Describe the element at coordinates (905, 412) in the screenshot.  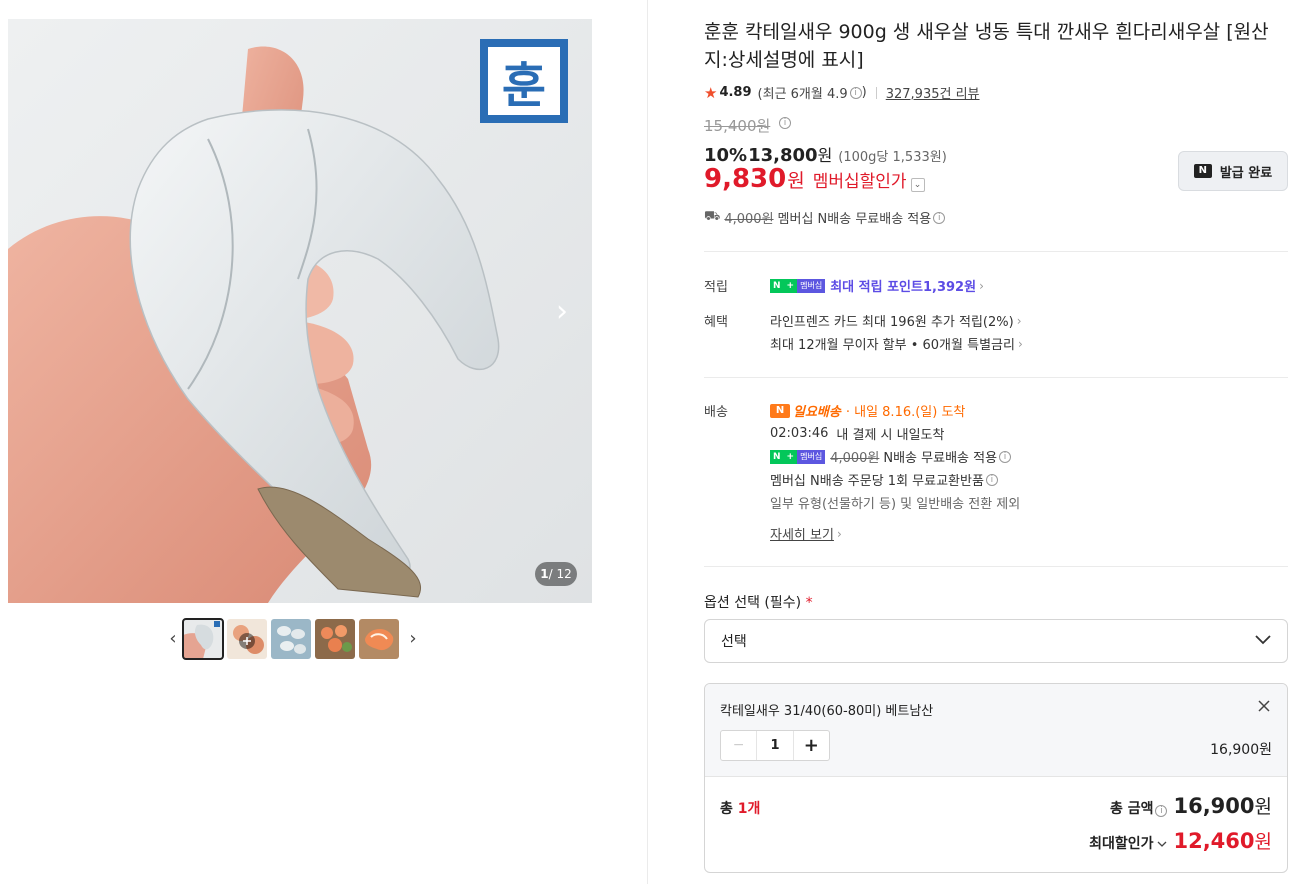
I see `nextday-arrival: · 내일 8.16.(일) 도착` at that location.